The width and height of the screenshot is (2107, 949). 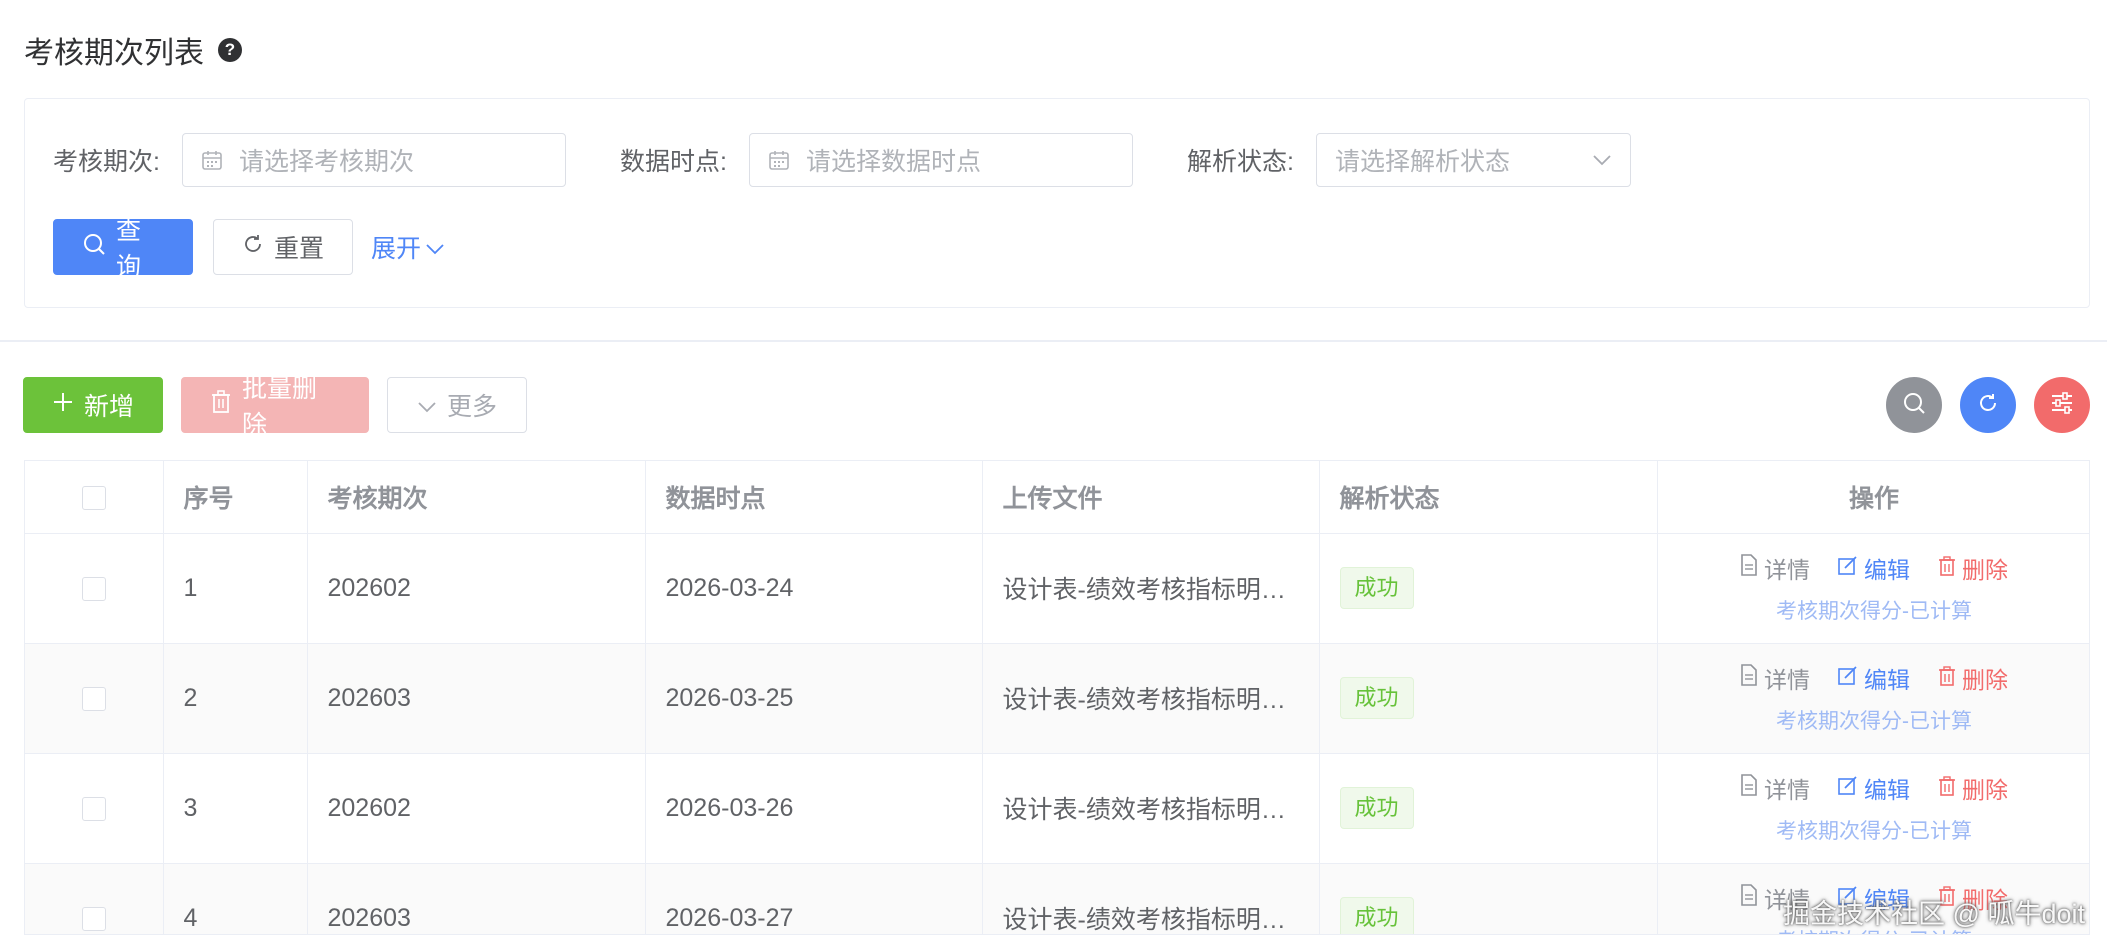 I want to click on more-dropdown-button: 更多, so click(x=457, y=405).